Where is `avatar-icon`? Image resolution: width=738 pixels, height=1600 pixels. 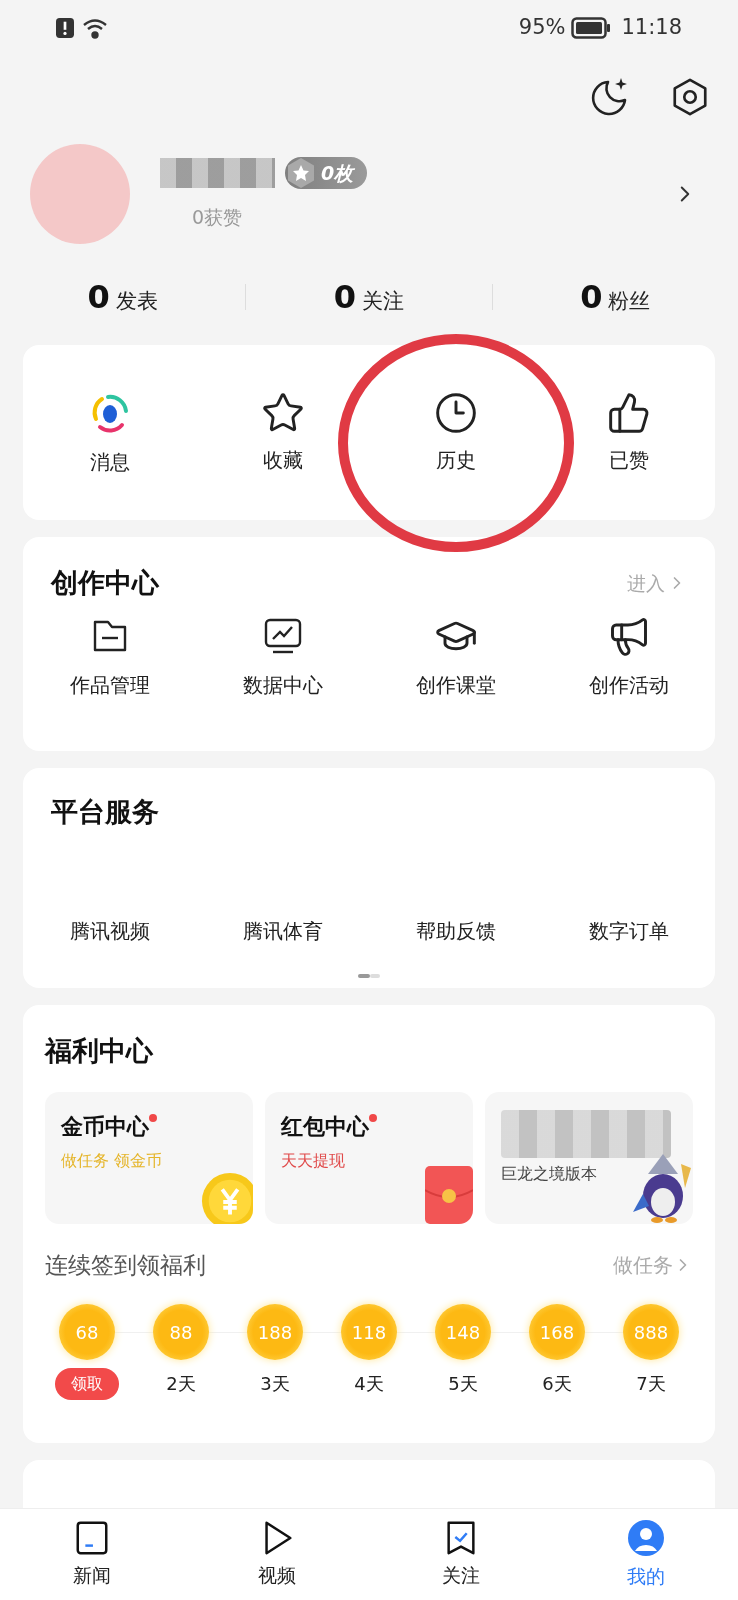
avatar-icon is located at coordinates (645, 1538).